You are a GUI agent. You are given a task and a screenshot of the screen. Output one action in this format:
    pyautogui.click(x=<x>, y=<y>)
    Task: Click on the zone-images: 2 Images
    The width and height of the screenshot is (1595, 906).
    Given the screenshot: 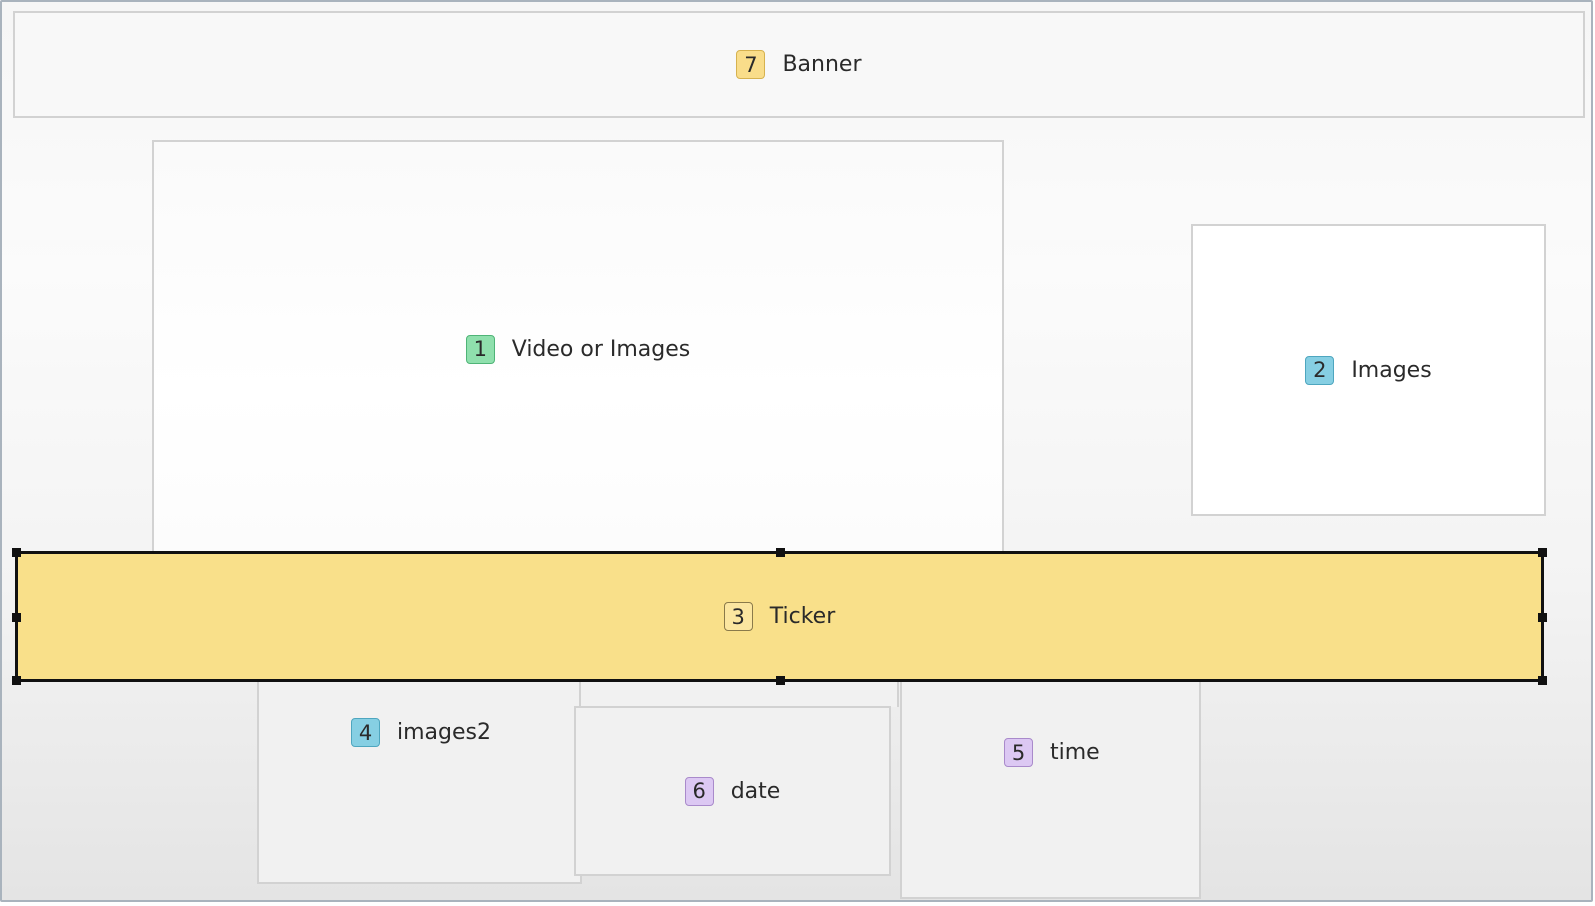 What is the action you would take?
    pyautogui.click(x=1368, y=370)
    